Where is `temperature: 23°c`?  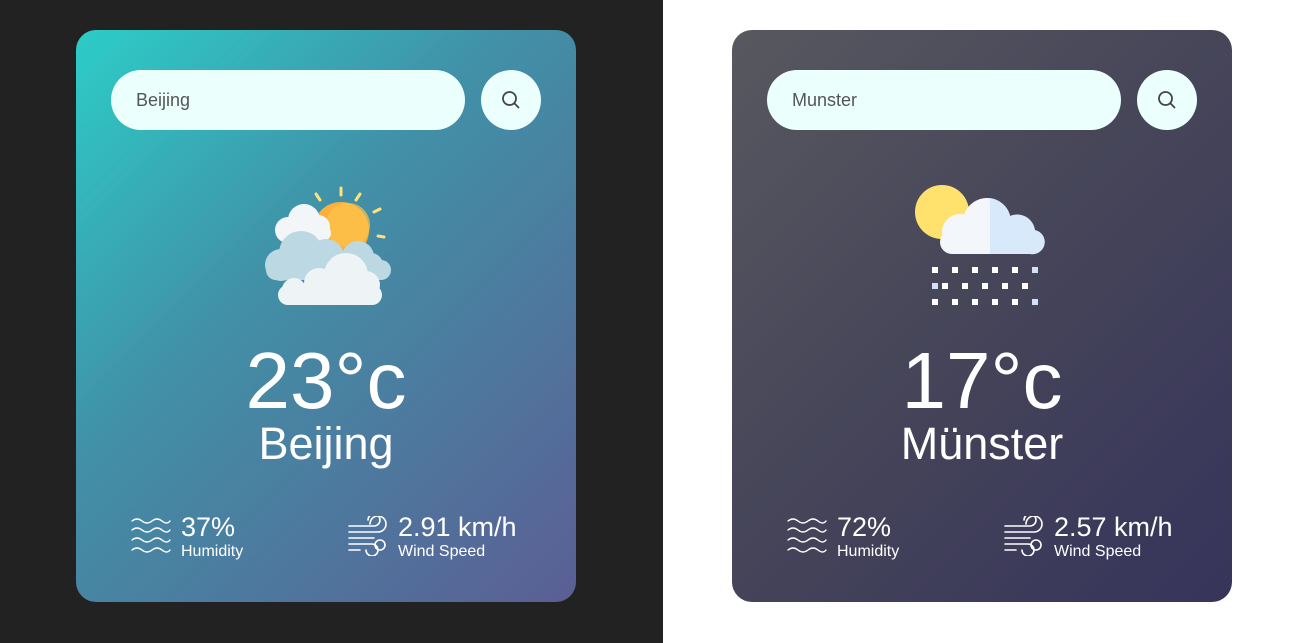 temperature: 23°c is located at coordinates (326, 380).